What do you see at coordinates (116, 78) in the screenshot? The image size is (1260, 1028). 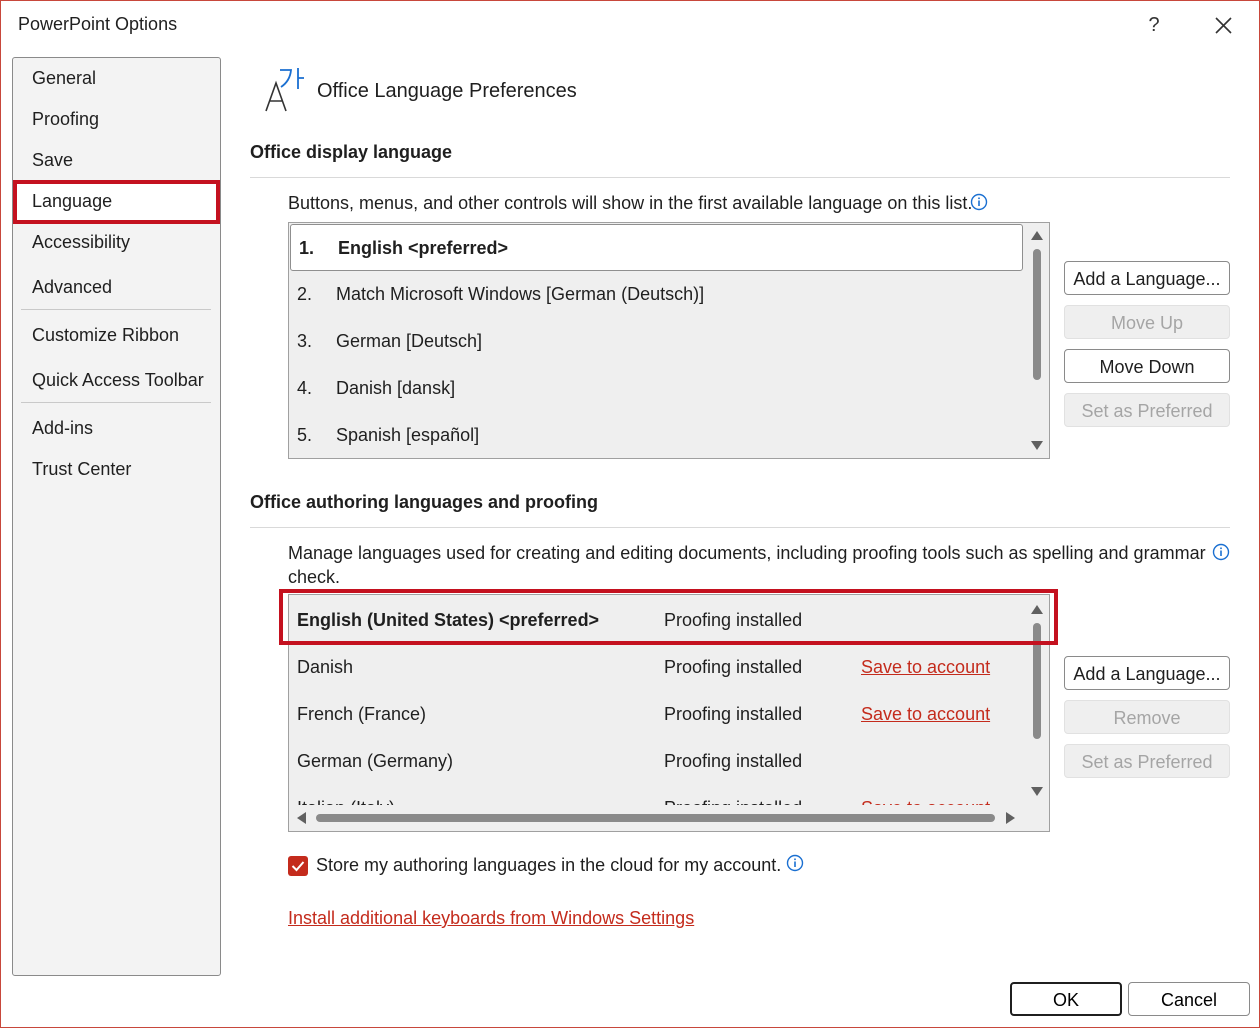 I see `sidebar-item-general: General` at bounding box center [116, 78].